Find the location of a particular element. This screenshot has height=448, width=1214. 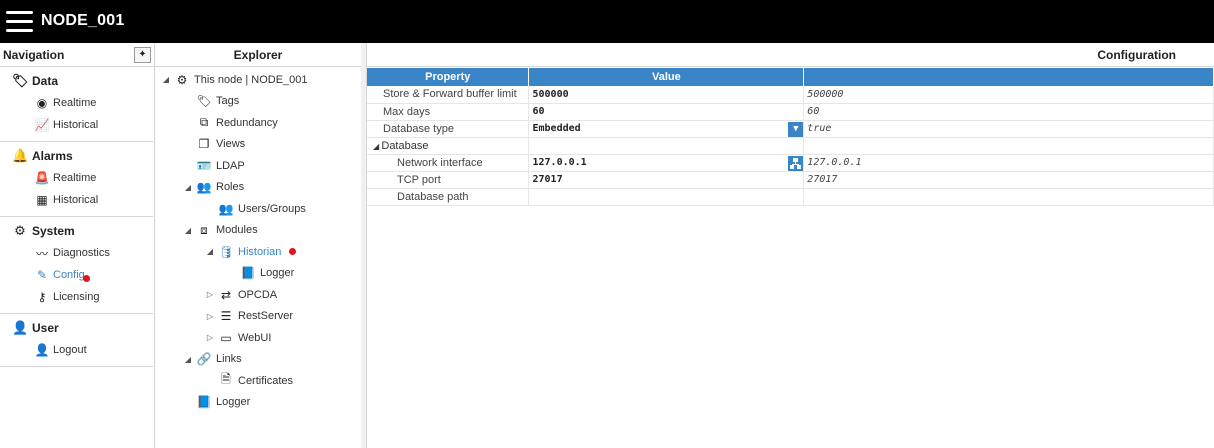

gears-icon: ⚙ is located at coordinates (182, 79).